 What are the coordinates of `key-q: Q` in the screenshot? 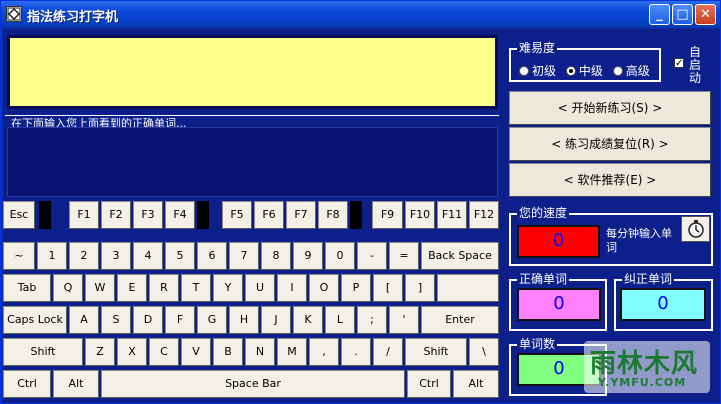 It's located at (68, 288).